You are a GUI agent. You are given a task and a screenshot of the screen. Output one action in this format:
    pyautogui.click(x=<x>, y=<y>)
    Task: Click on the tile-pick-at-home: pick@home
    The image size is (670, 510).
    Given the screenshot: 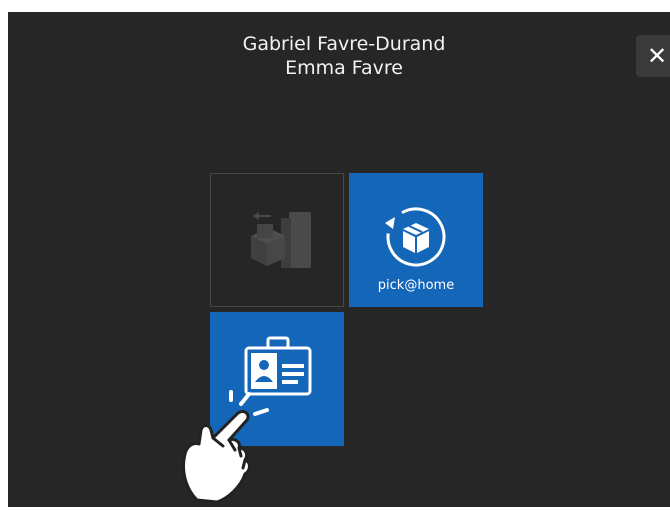 What is the action you would take?
    pyautogui.click(x=416, y=240)
    